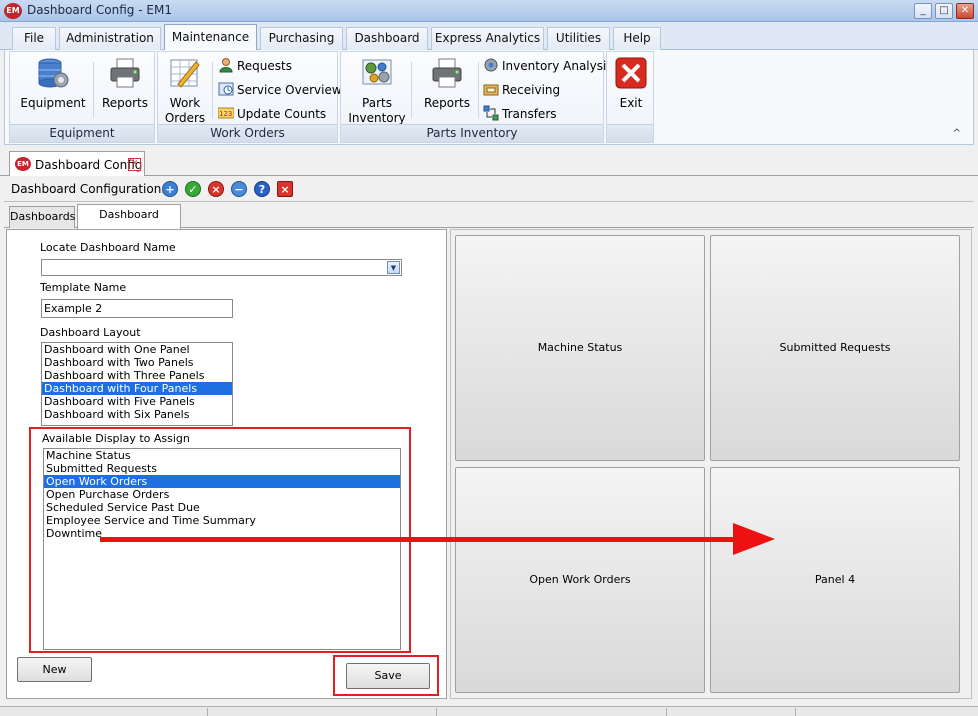  Describe the element at coordinates (491, 65) in the screenshot. I see `inventory-analysis-icon` at that location.